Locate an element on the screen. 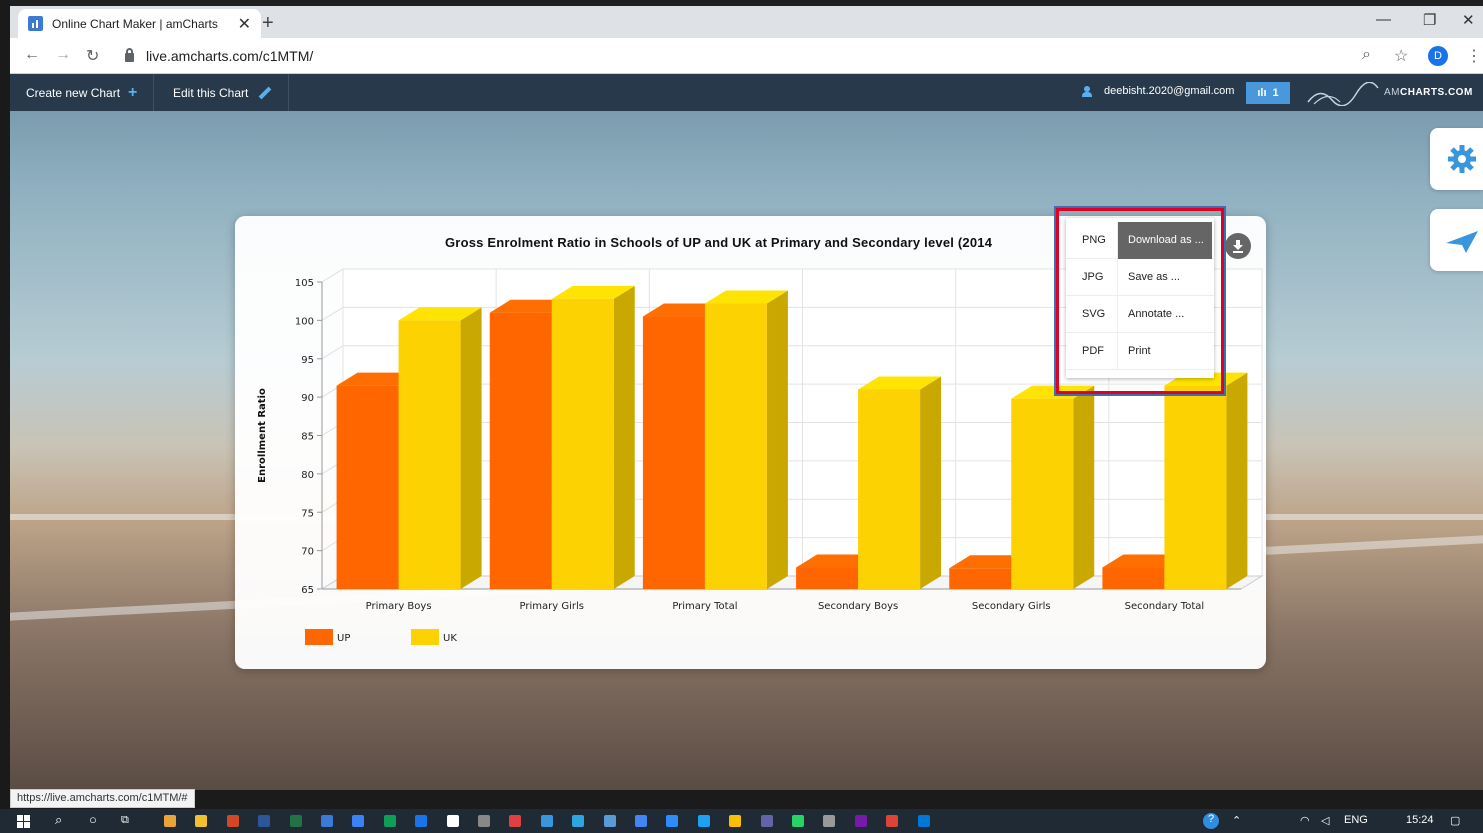  x-tick-label: Primary Girls is located at coordinates (552, 606).